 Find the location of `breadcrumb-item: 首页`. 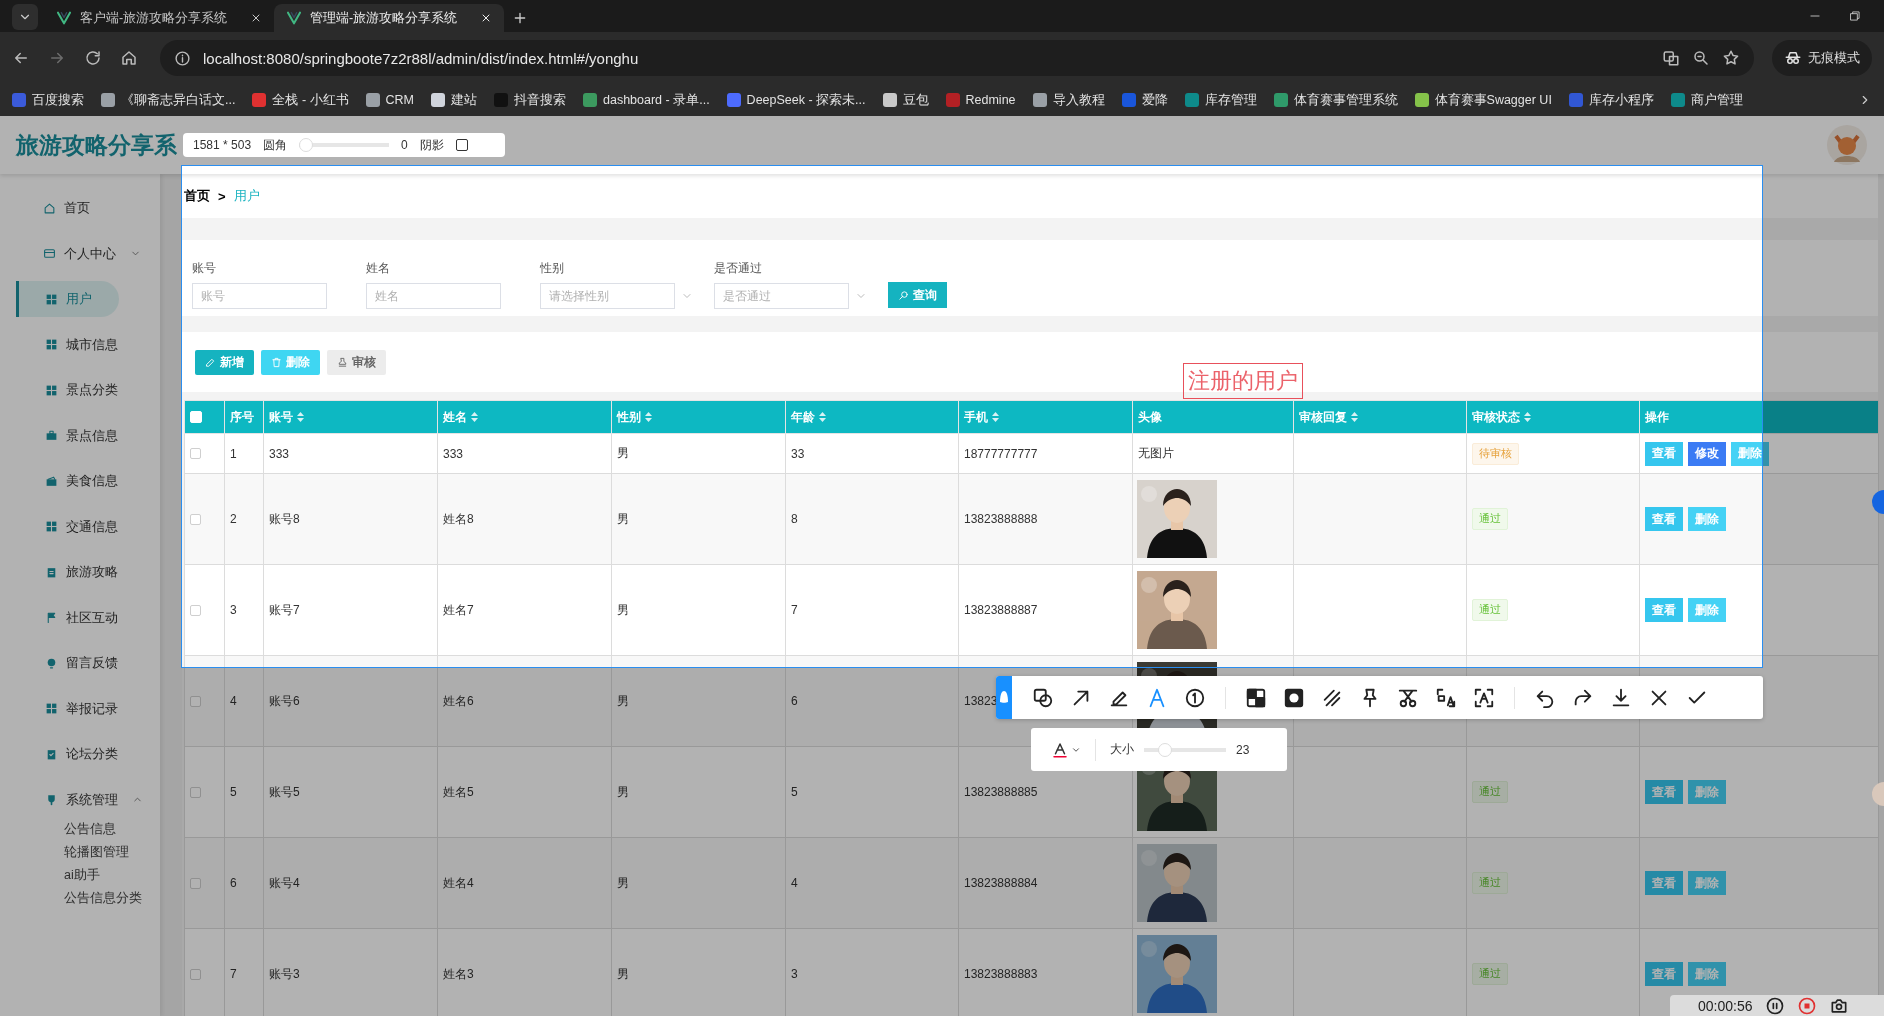

breadcrumb-item: 首页 is located at coordinates (197, 196).